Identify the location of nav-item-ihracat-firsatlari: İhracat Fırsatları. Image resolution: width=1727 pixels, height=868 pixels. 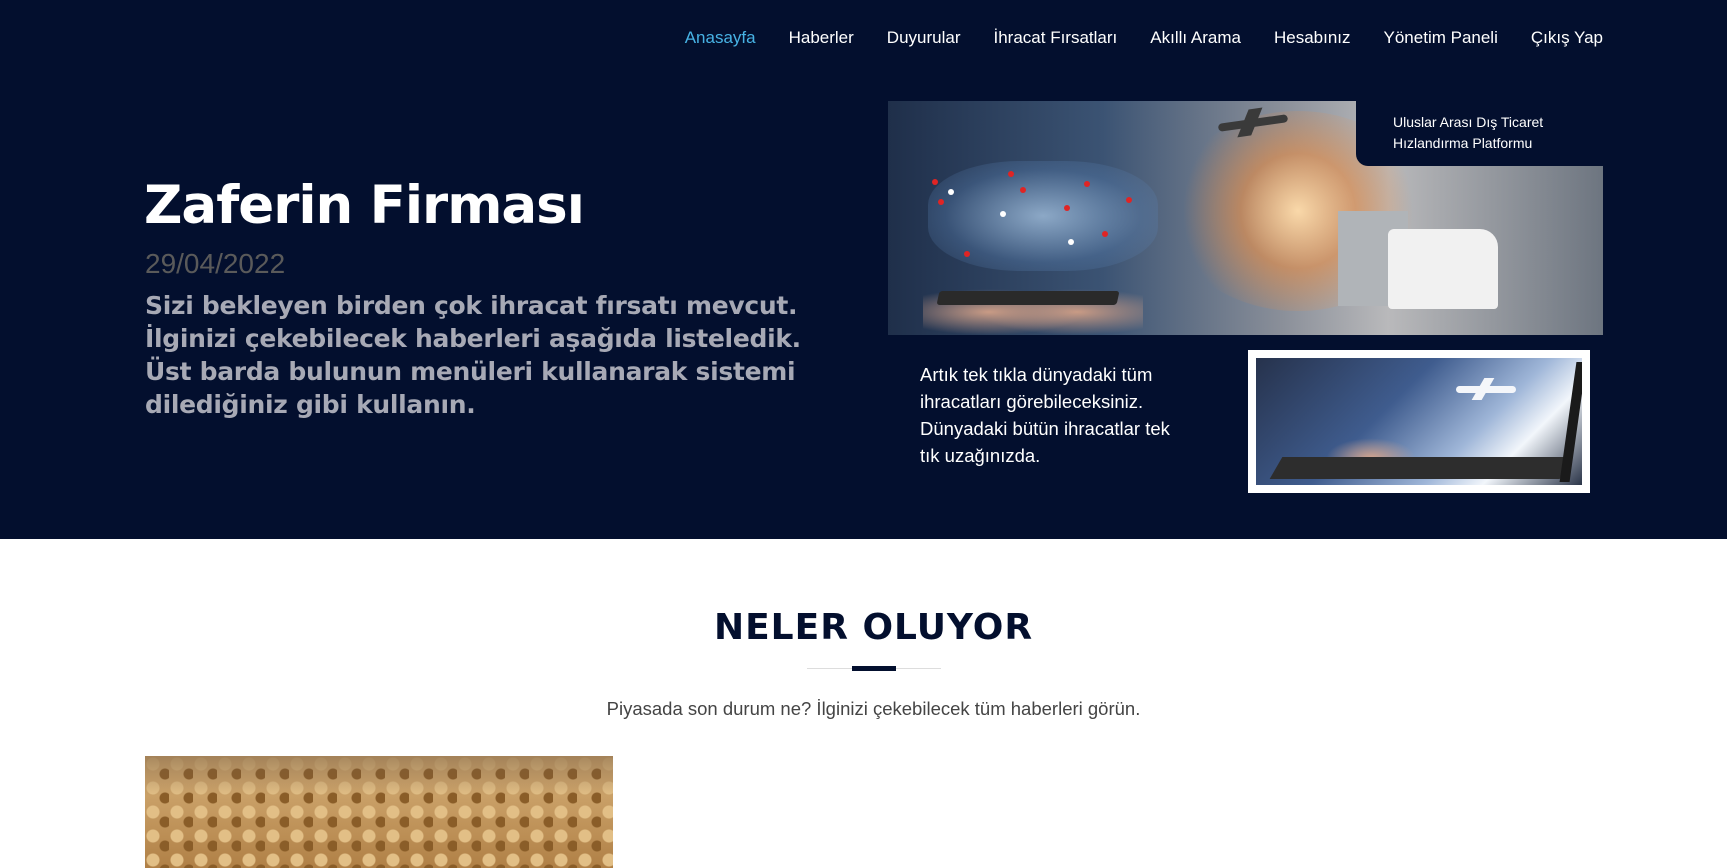
(1055, 38).